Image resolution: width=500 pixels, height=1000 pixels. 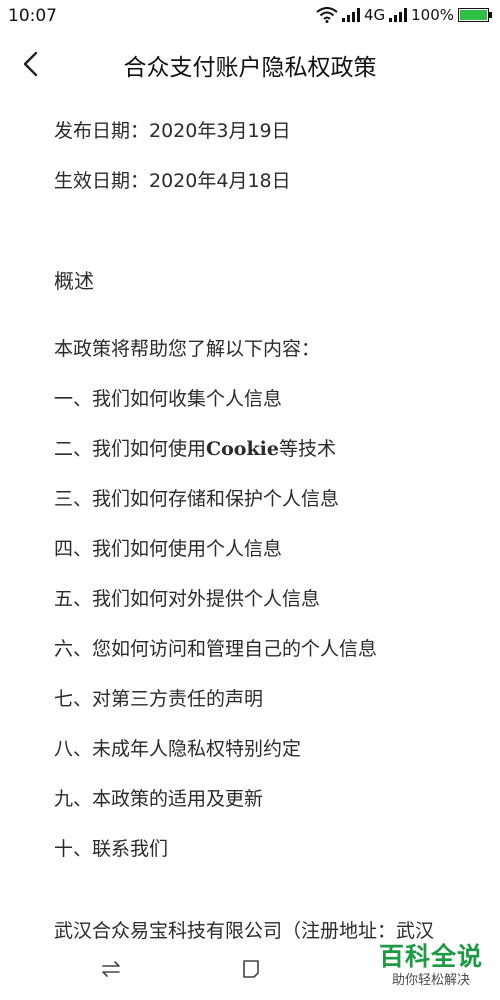 I want to click on app-header: 合众支付账户隐私权政策, so click(x=250, y=65).